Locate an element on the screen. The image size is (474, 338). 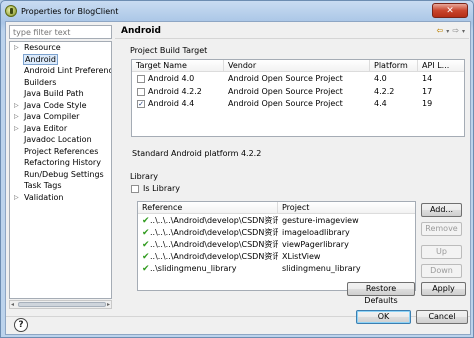
library-project-cell: XListView is located at coordinates (346, 257).